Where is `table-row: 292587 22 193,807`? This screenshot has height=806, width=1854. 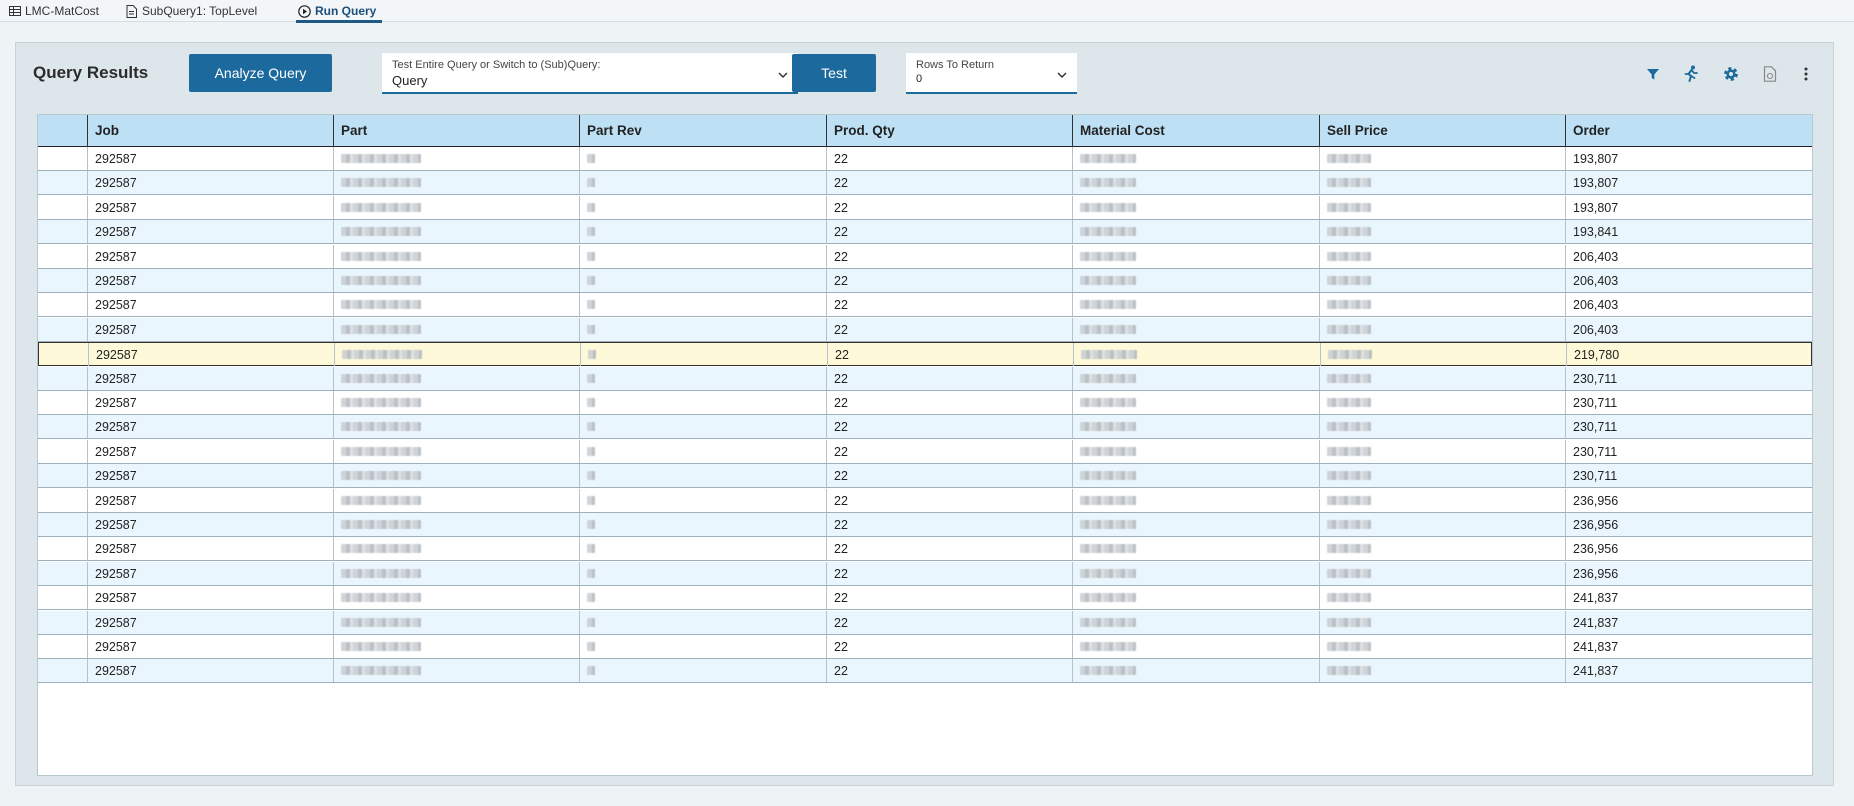 table-row: 292587 22 193,807 is located at coordinates (925, 183).